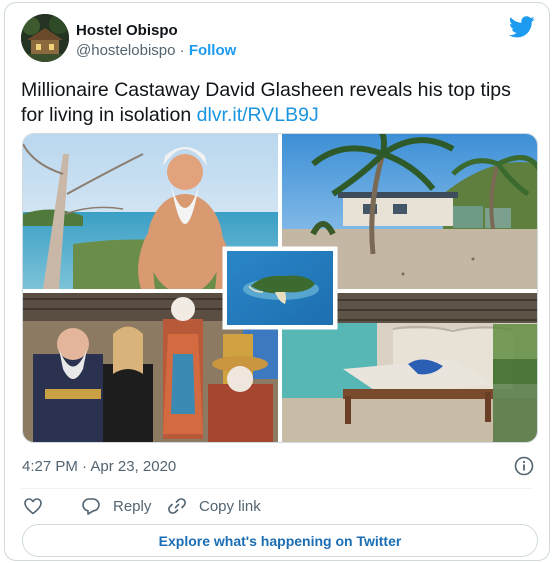  I want to click on follow-button: Follow, so click(213, 50).